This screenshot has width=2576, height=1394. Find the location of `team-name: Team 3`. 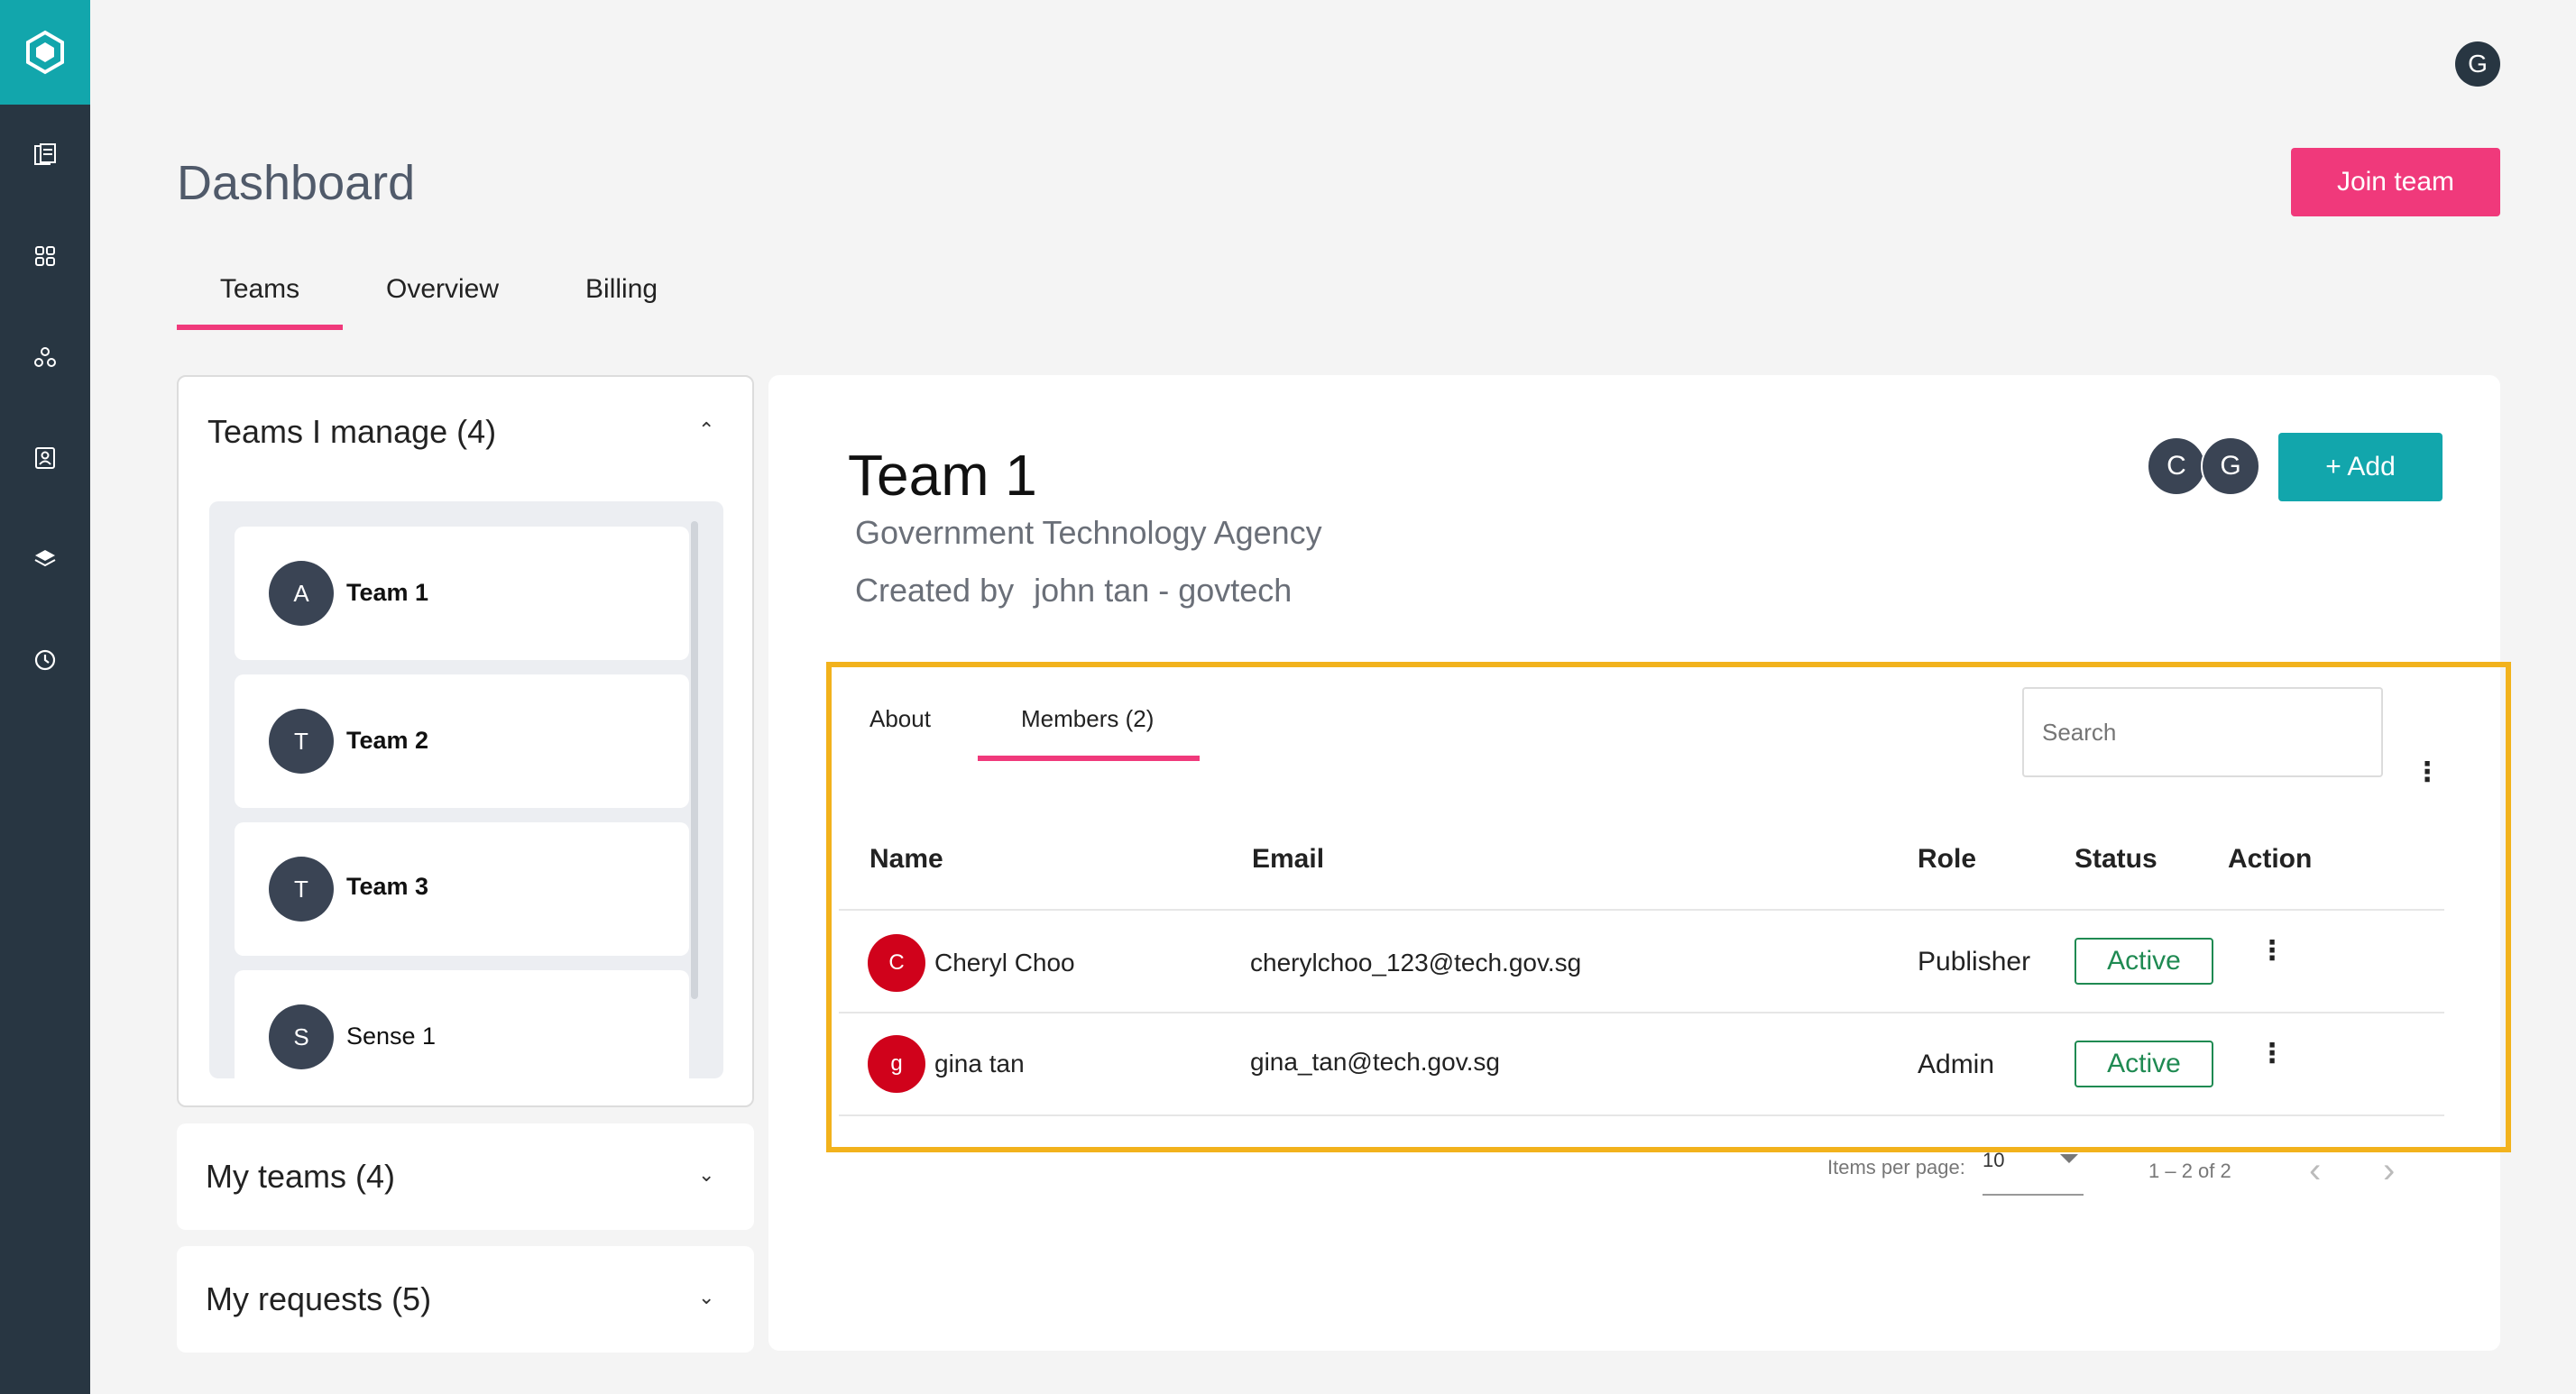

team-name: Team 3 is located at coordinates (387, 887).